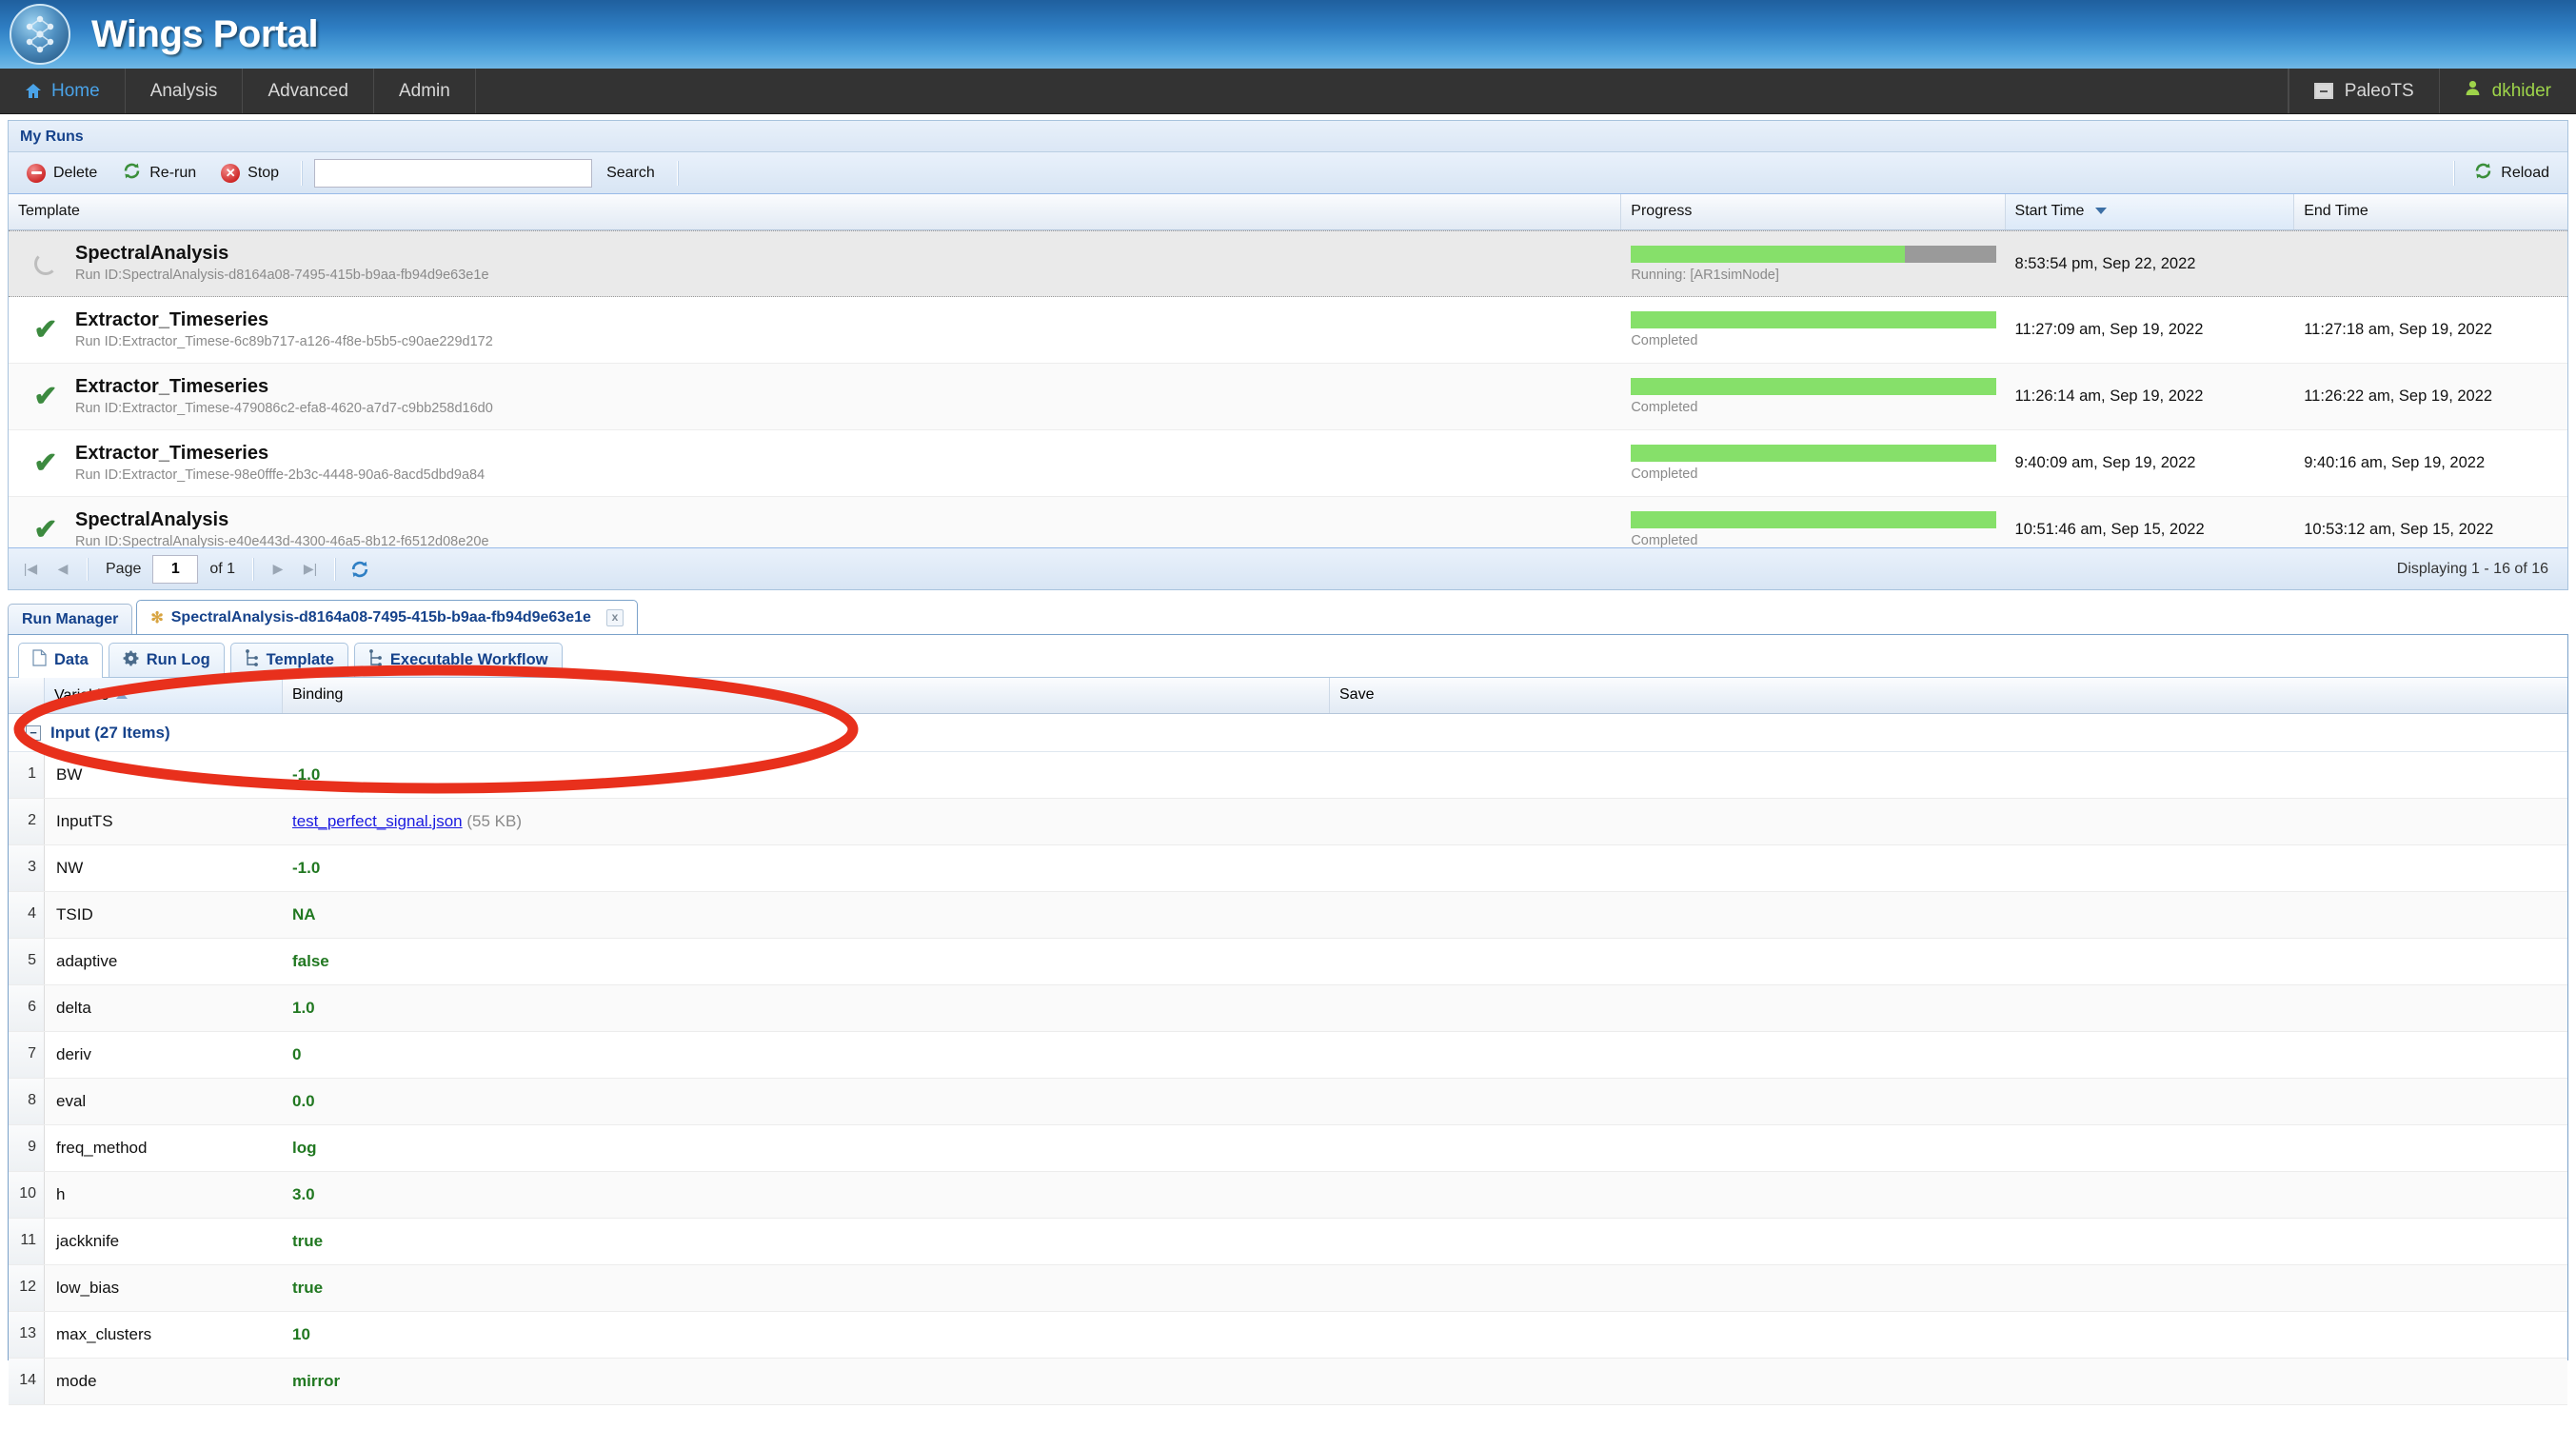  Describe the element at coordinates (205, 33) in the screenshot. I see `page-title: Wings Portal` at that location.